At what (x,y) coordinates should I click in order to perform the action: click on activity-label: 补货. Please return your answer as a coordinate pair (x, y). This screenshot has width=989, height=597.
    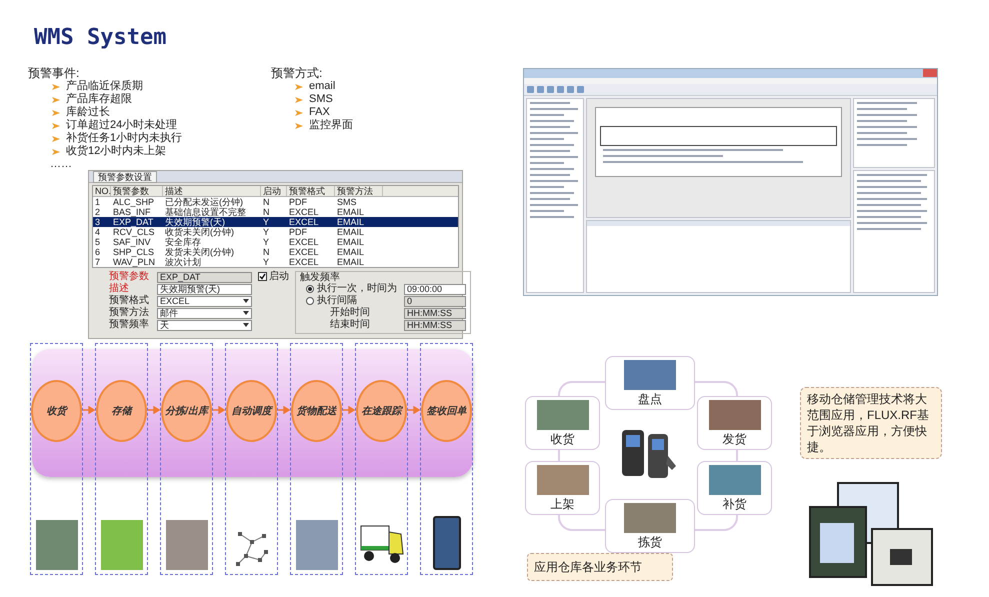
    Looking at the image, I should click on (734, 504).